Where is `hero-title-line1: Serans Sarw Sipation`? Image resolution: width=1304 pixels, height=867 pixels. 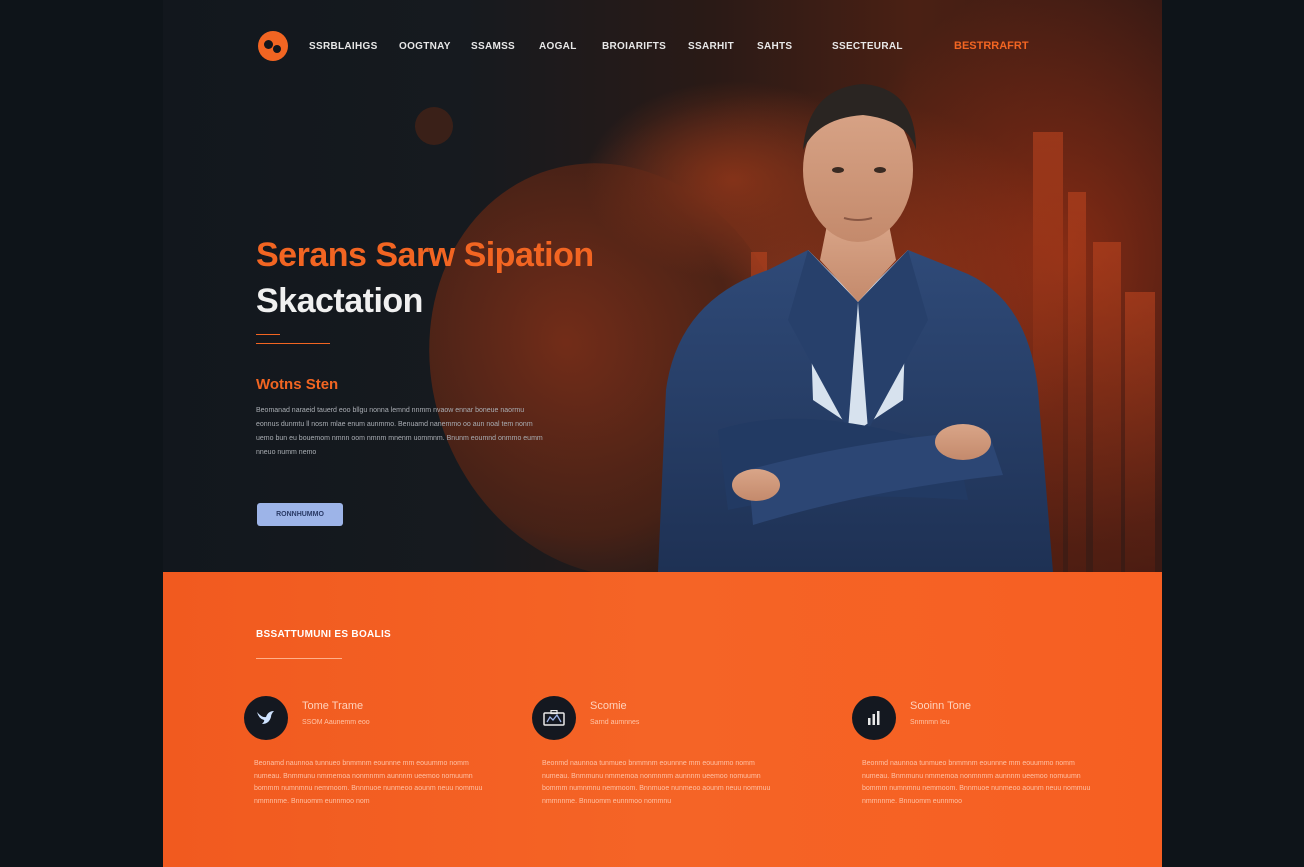
hero-title-line1: Serans Sarw Sipation is located at coordinates (425, 255).